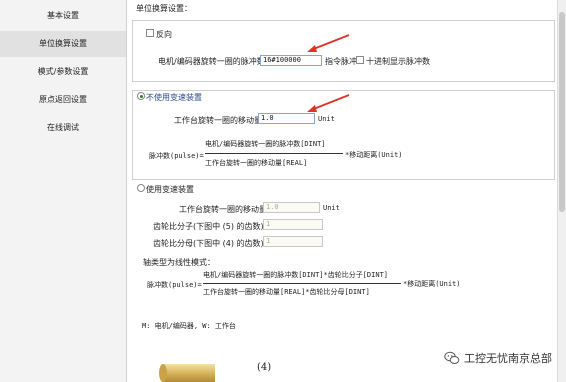 This screenshot has width=566, height=382. What do you see at coordinates (296, 275) in the screenshot?
I see `gear-formula-numerator: 电机/编码器旋转一圈的脉冲数[DINT]*齿轮比分子[DINT]` at bounding box center [296, 275].